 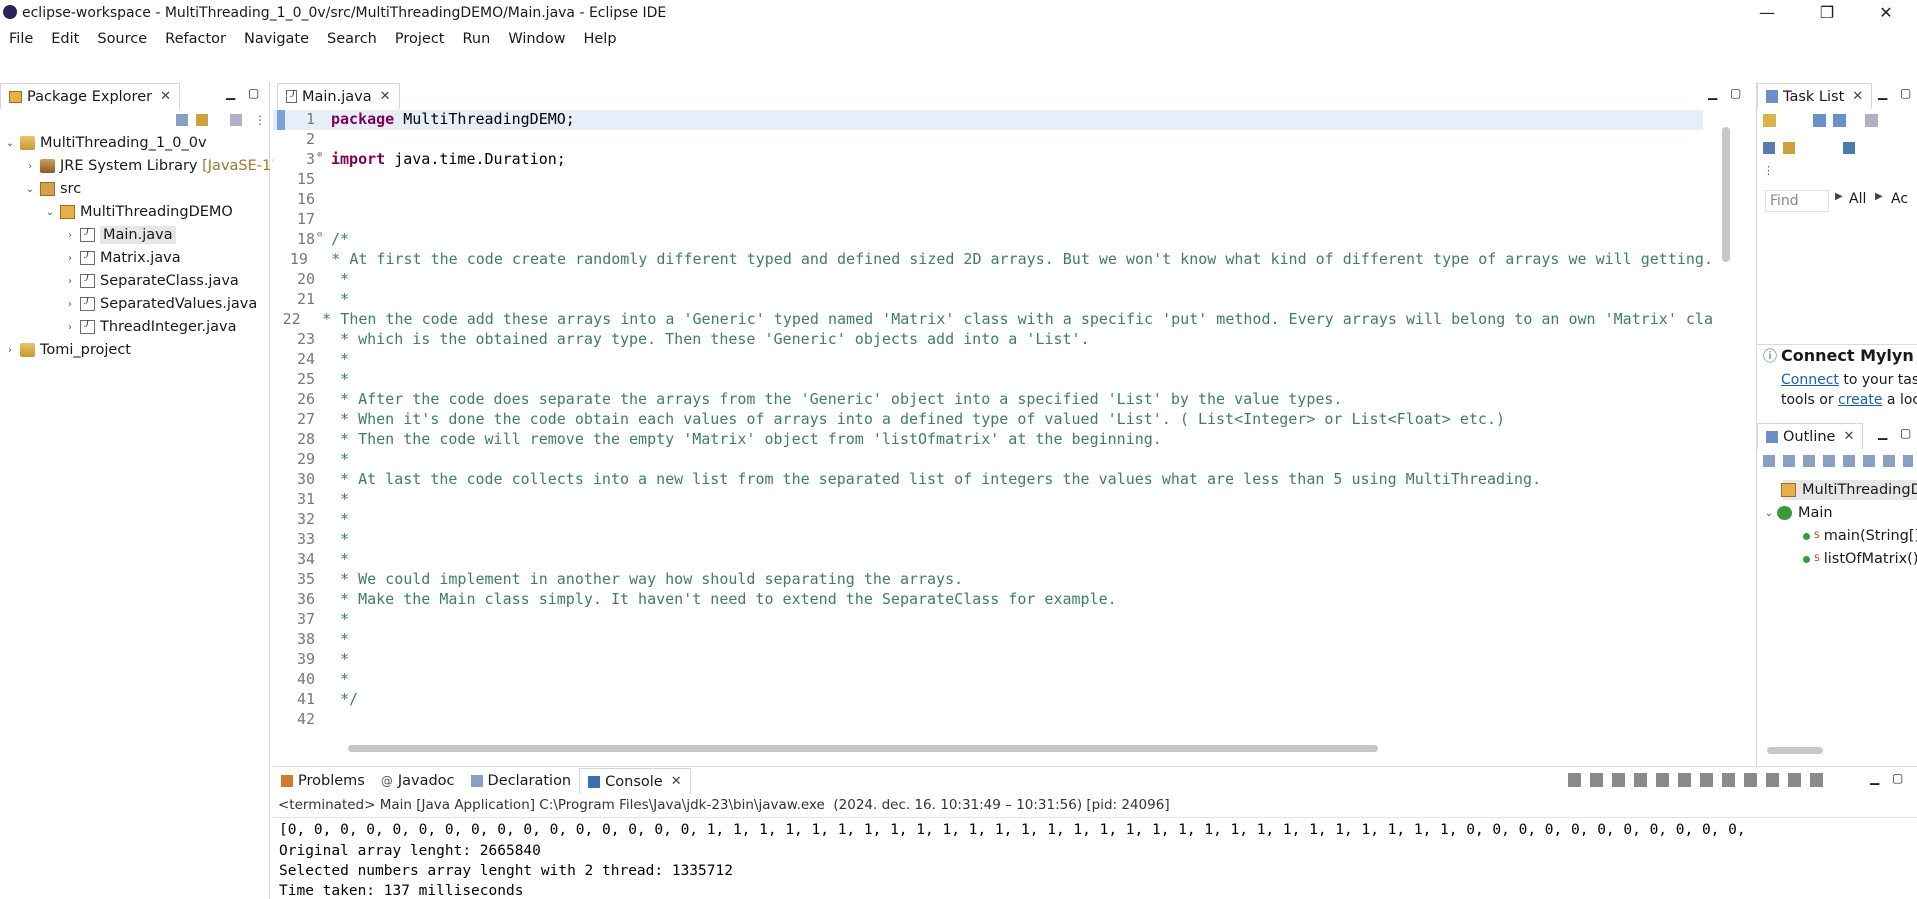 I want to click on tab-main-java: Main.java ✕, so click(x=338, y=96).